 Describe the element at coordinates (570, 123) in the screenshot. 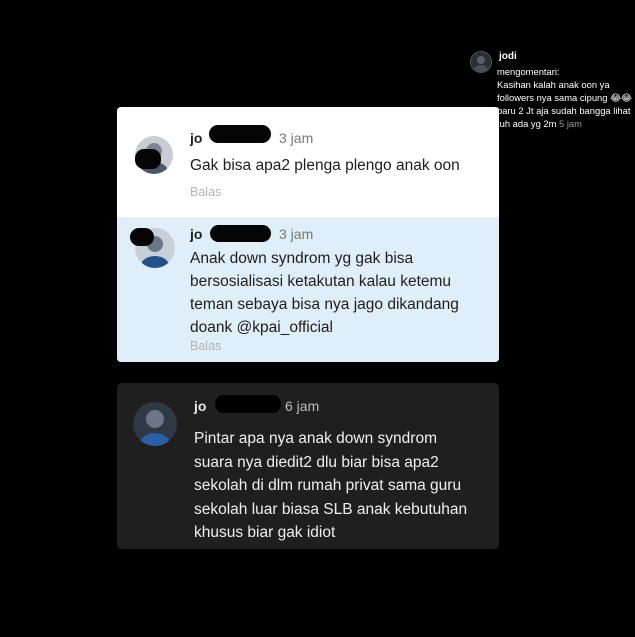

I see `notification-time: 5 jam` at that location.